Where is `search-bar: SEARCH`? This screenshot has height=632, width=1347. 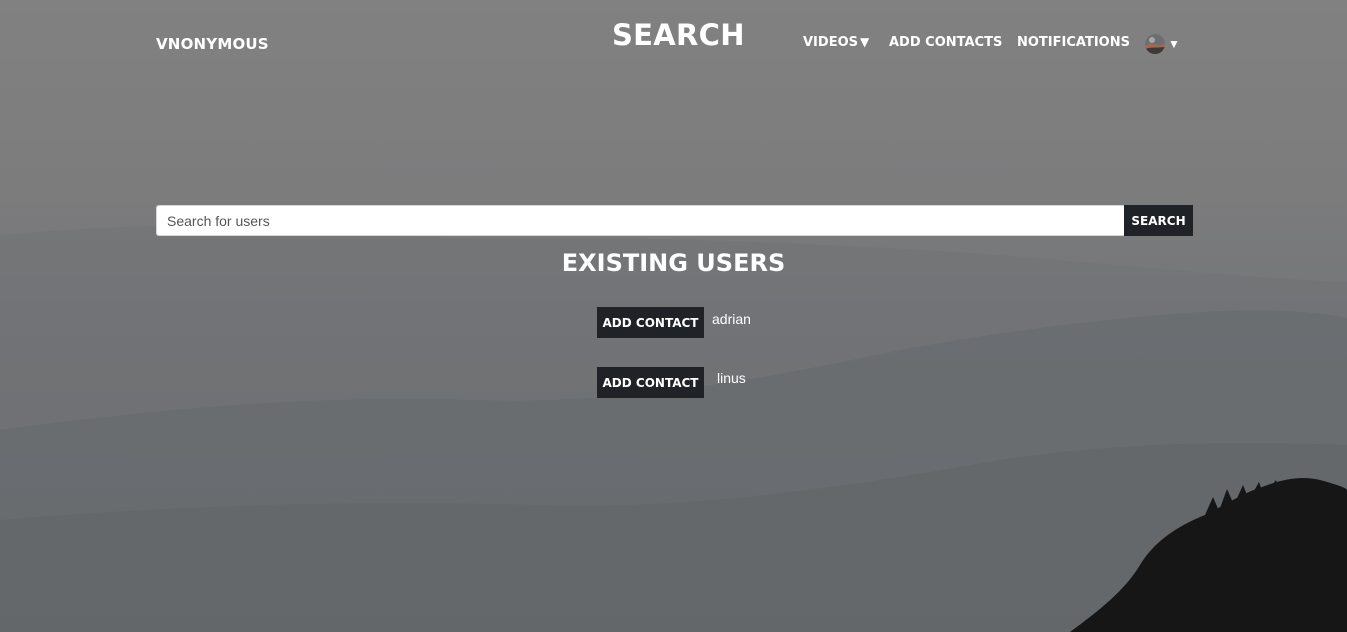 search-bar: SEARCH is located at coordinates (674, 220).